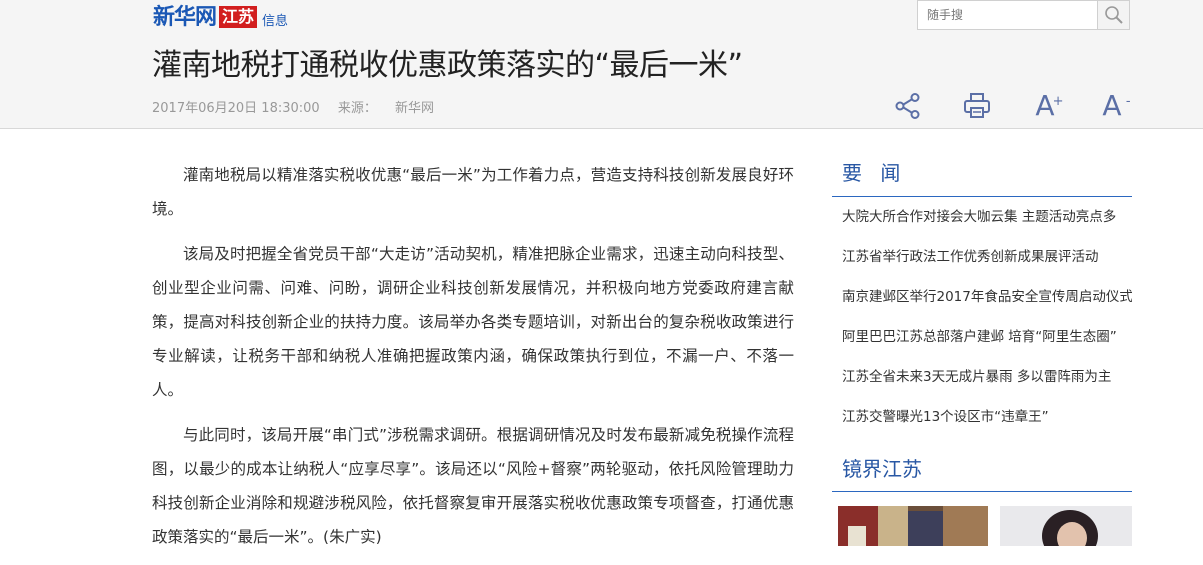  What do you see at coordinates (1116, 105) in the screenshot?
I see `font-decrease-icon: A-` at bounding box center [1116, 105].